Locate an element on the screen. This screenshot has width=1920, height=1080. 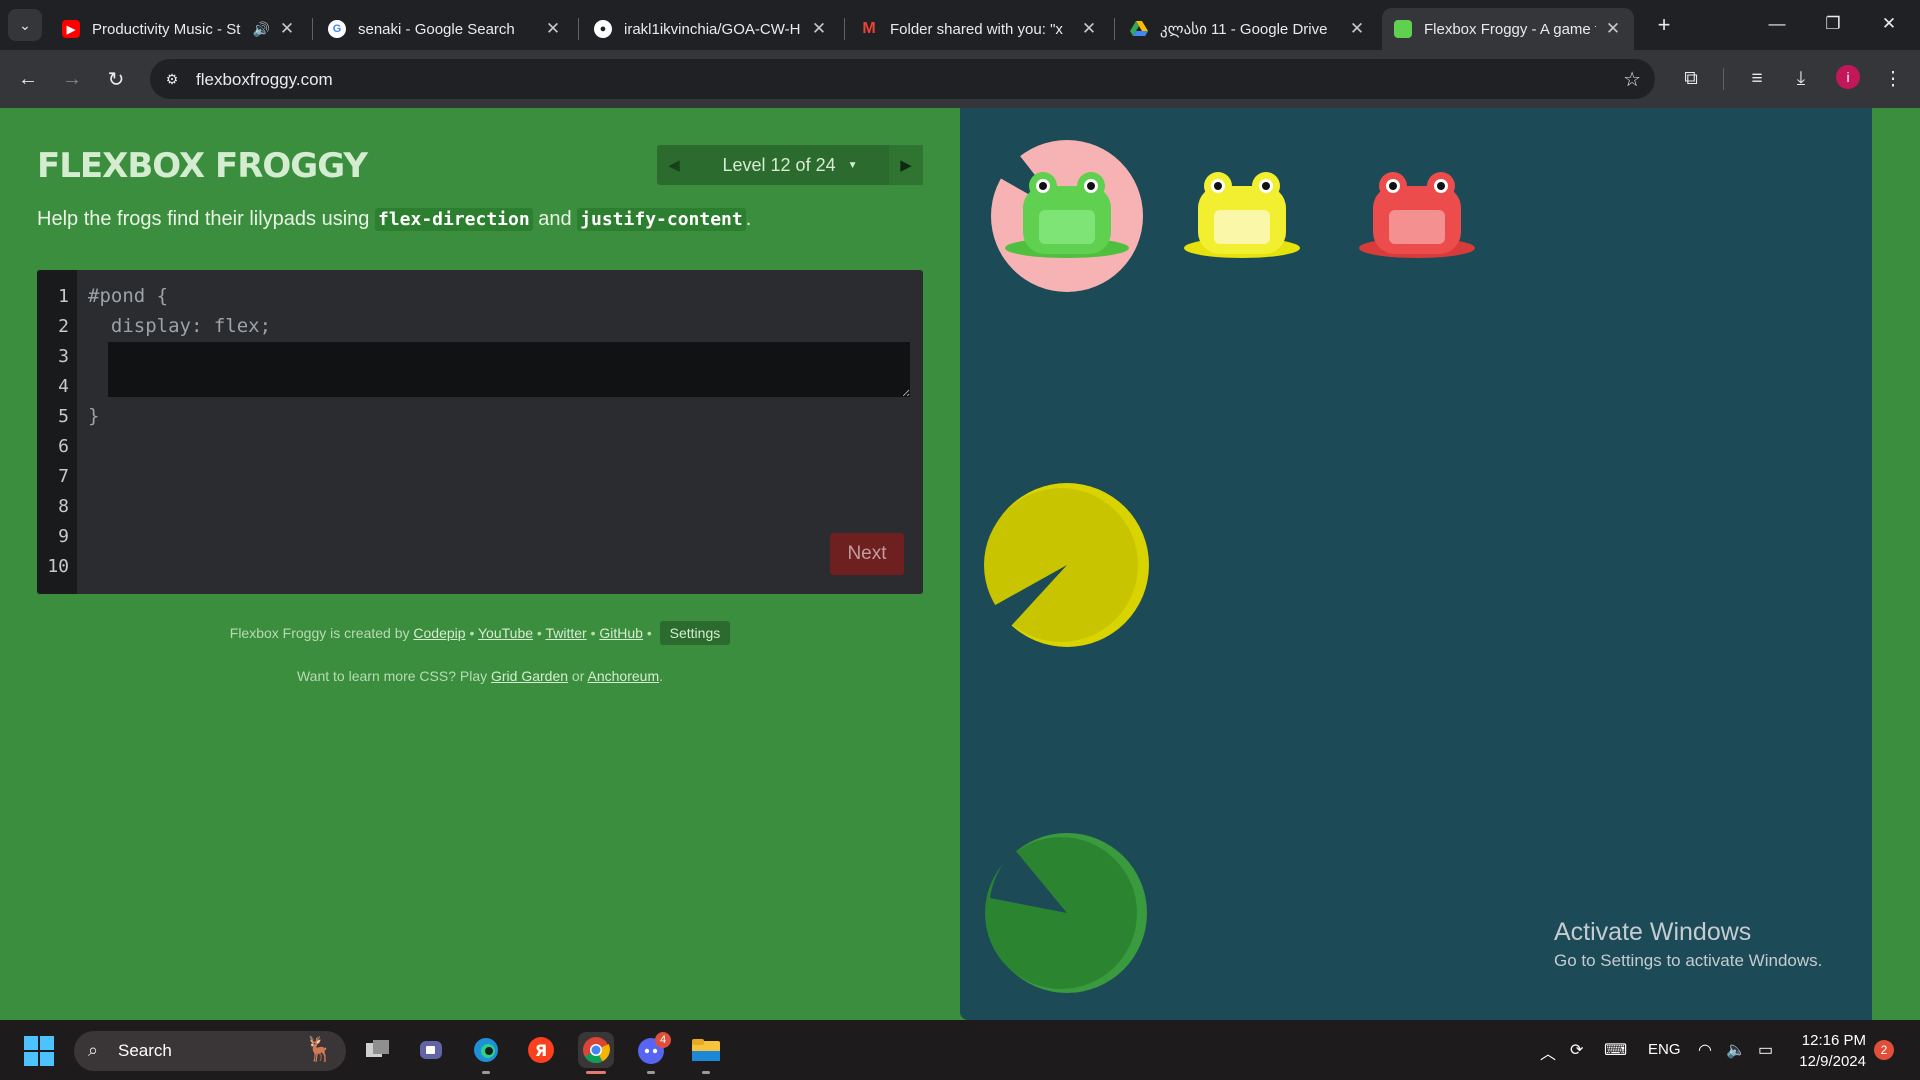
arrow-right-icon: → is located at coordinates (72, 78).